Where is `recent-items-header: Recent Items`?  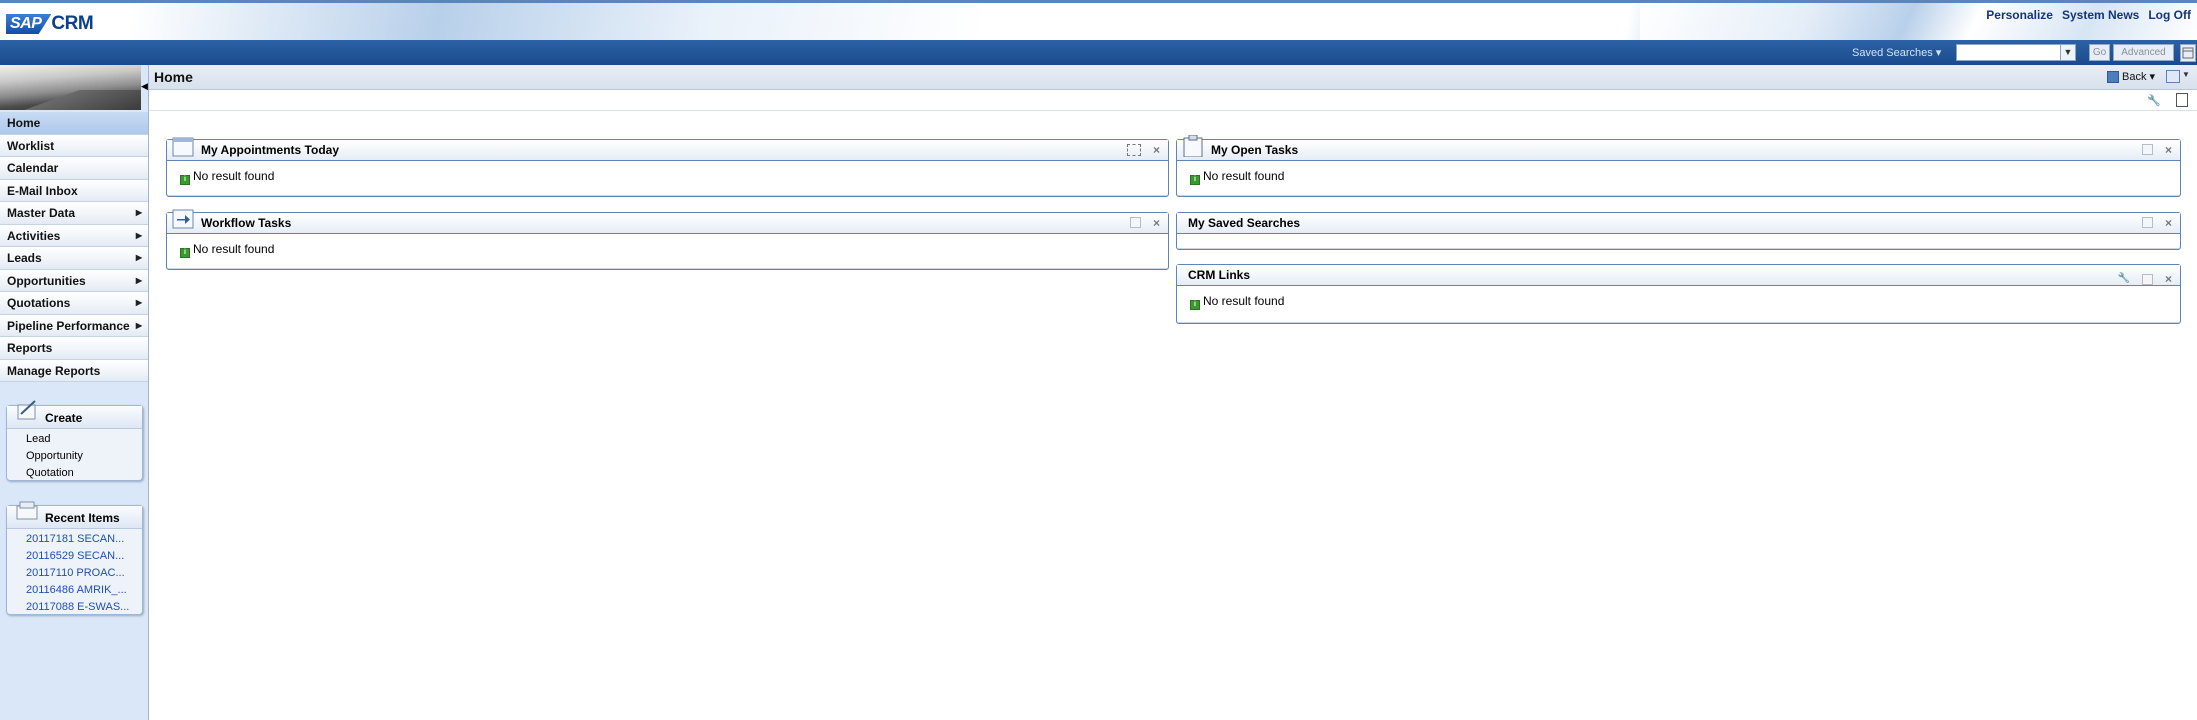 recent-items-header: Recent Items is located at coordinates (74, 515).